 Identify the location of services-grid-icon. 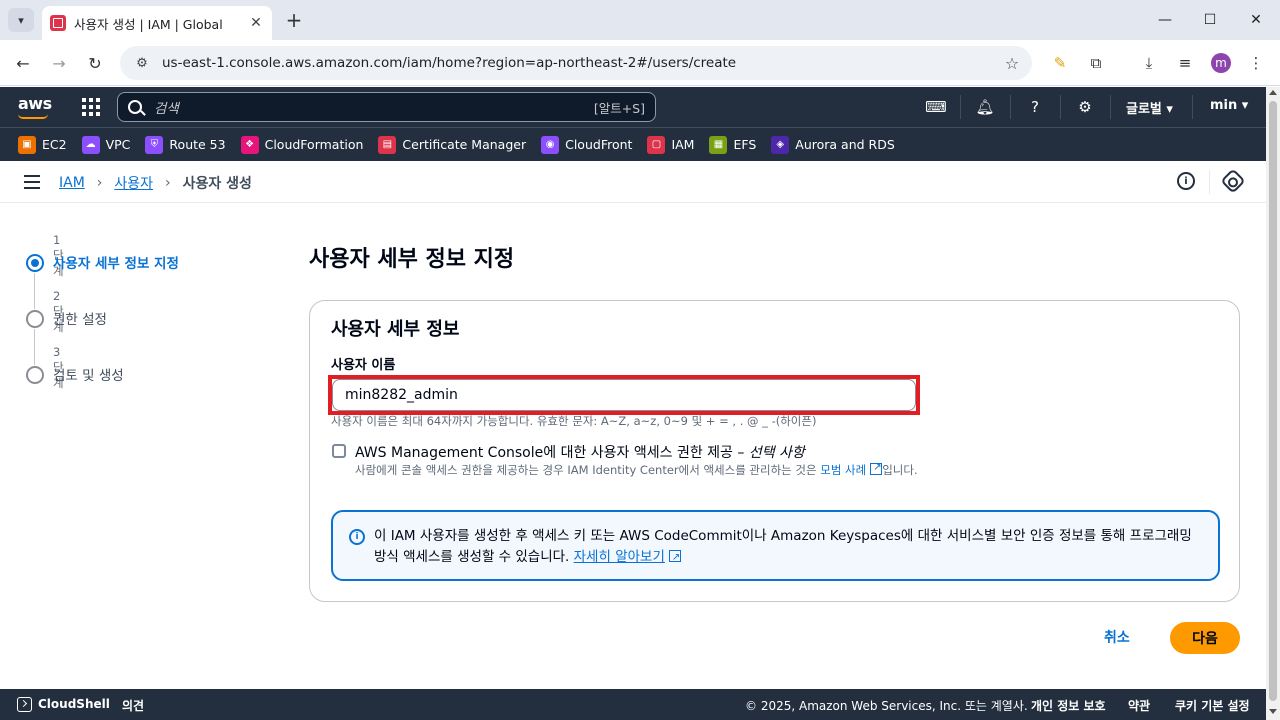
(91, 107).